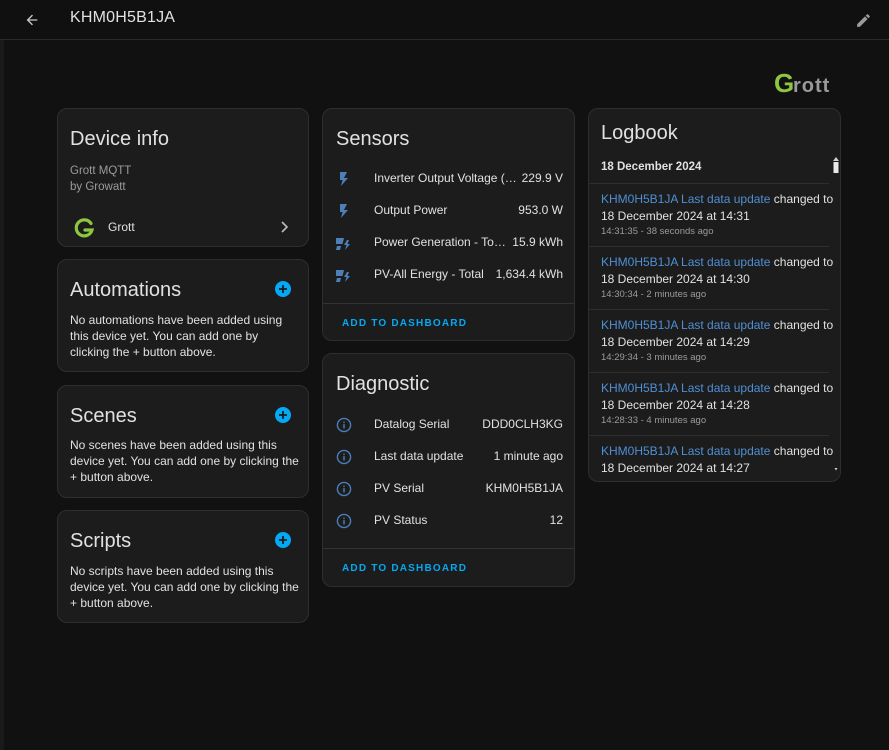 This screenshot has width=889, height=750. I want to click on diagnostic-label: PV Serial, so click(399, 488).